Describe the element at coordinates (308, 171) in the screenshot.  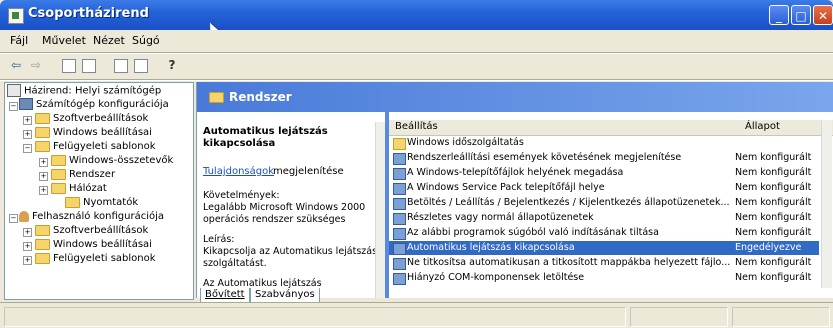
I see `properties-link-suffix: megjelenítése` at that location.